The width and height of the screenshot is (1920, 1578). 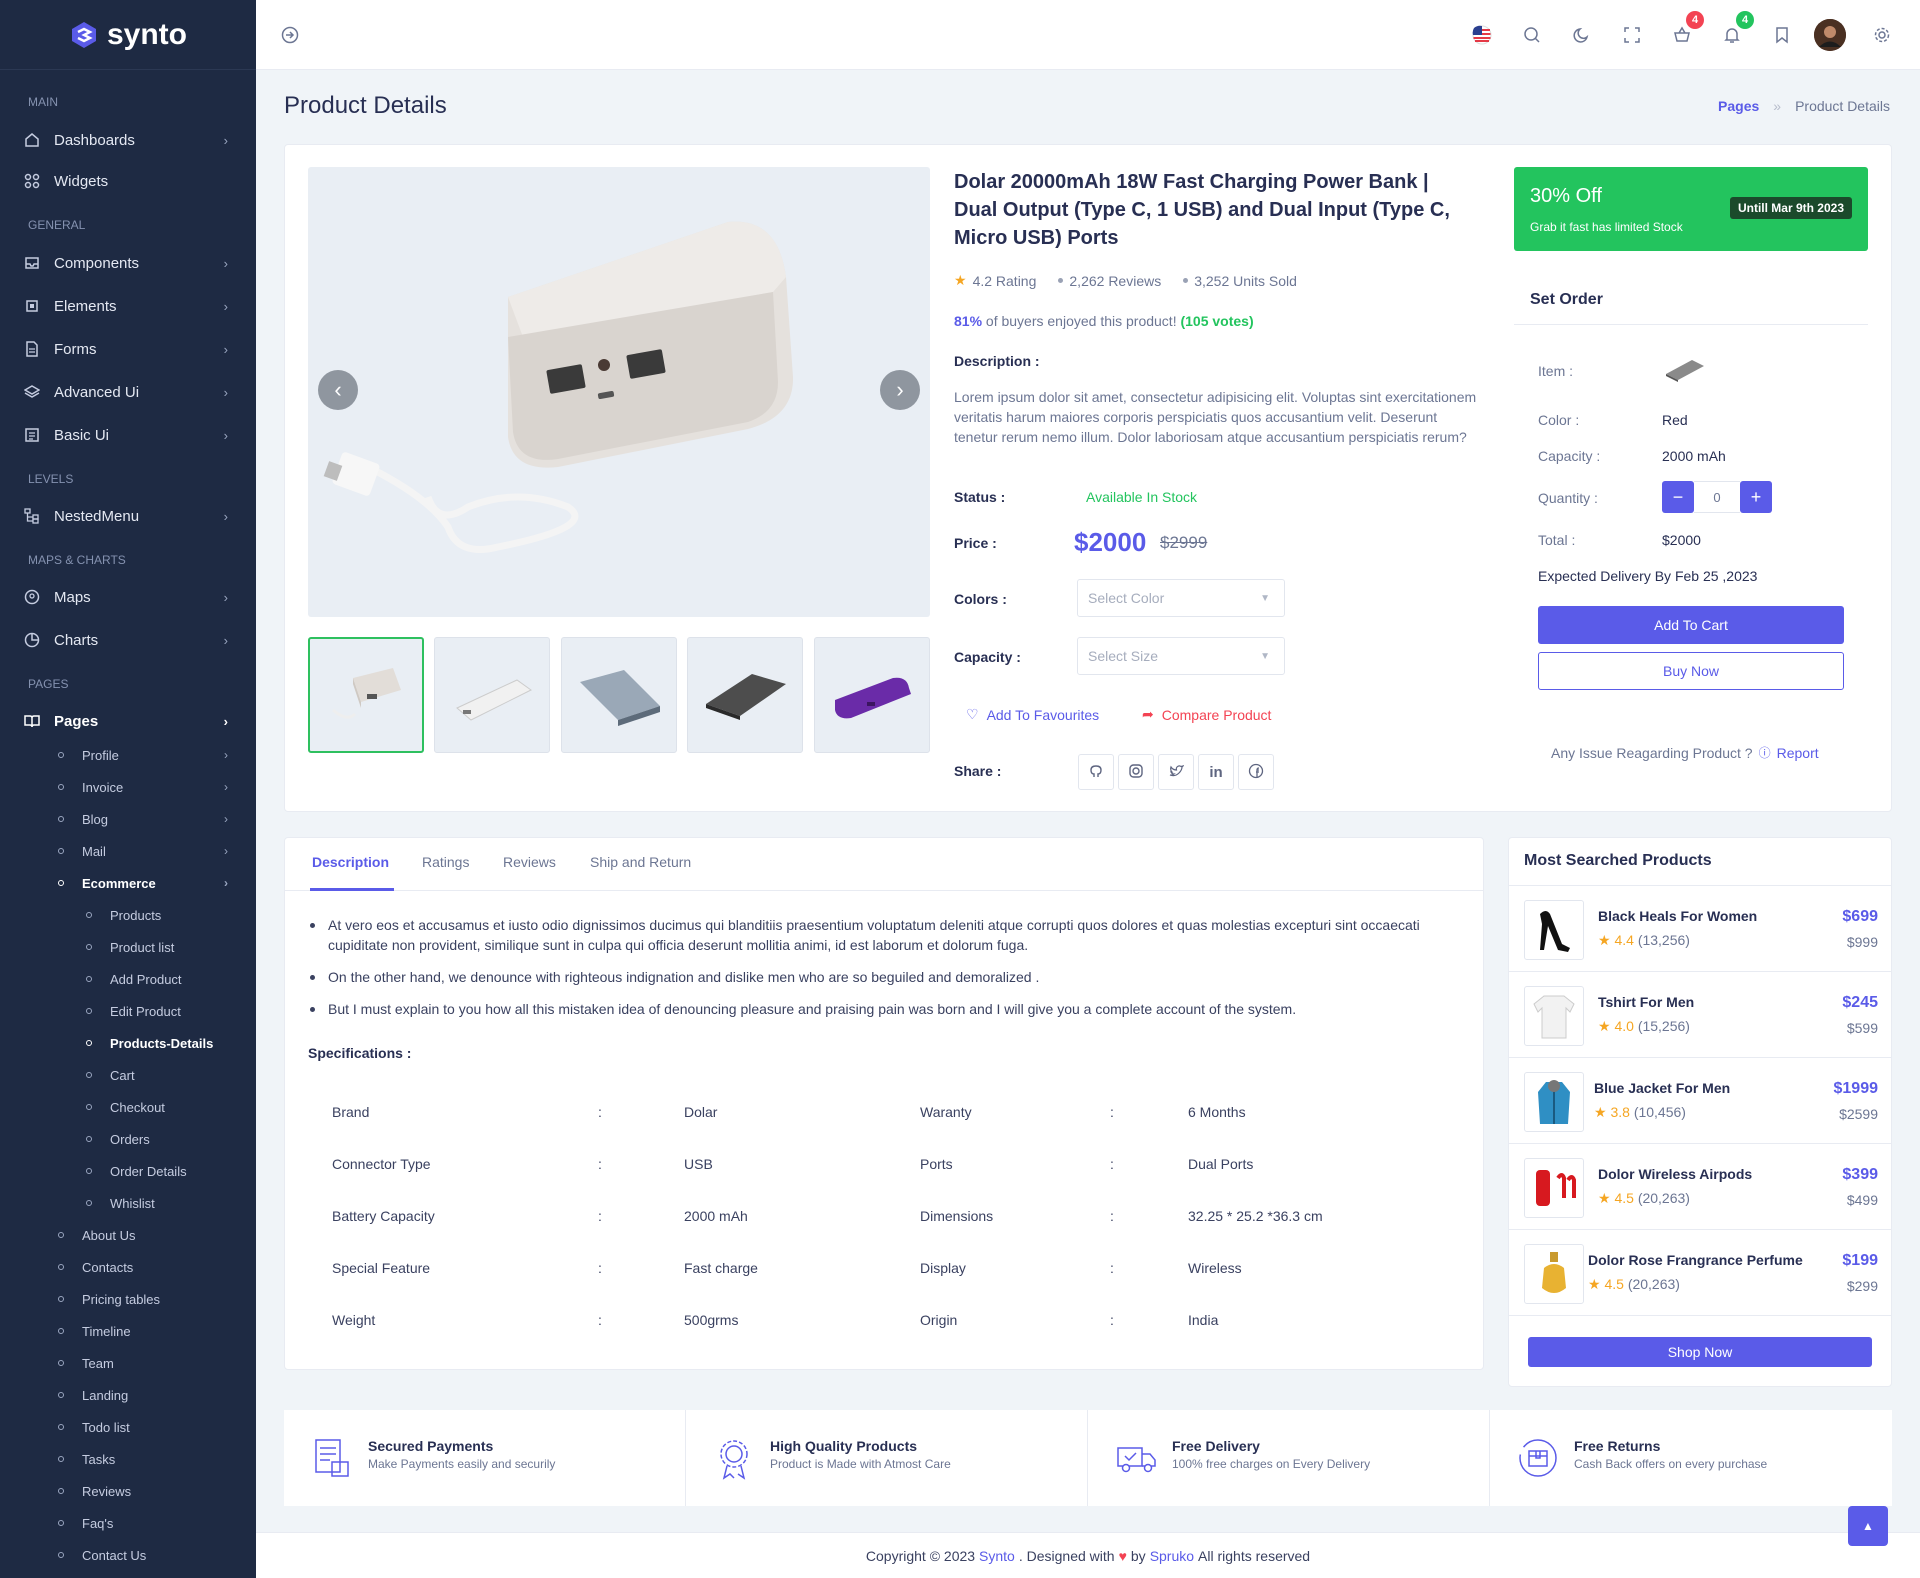 What do you see at coordinates (1882, 35) in the screenshot?
I see `gear-icon` at bounding box center [1882, 35].